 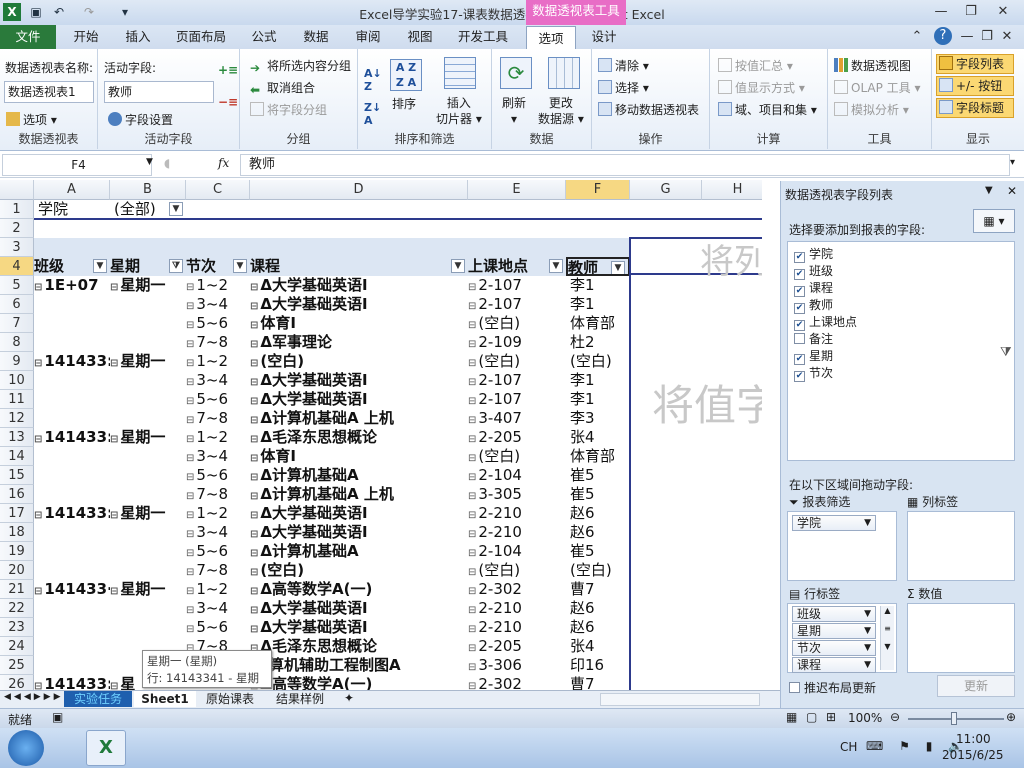 I want to click on cell-c22: ⊟ 3~4, so click(x=218, y=608).